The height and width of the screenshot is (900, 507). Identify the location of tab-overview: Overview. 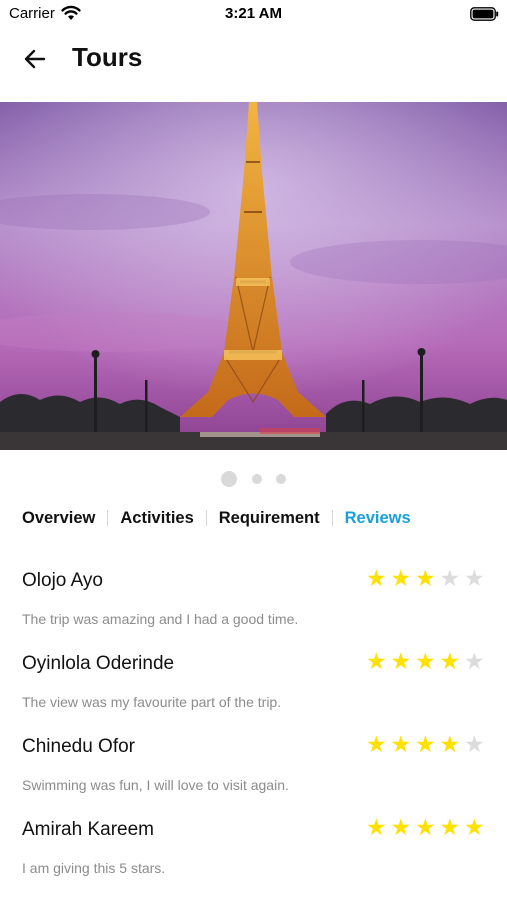
(58, 518).